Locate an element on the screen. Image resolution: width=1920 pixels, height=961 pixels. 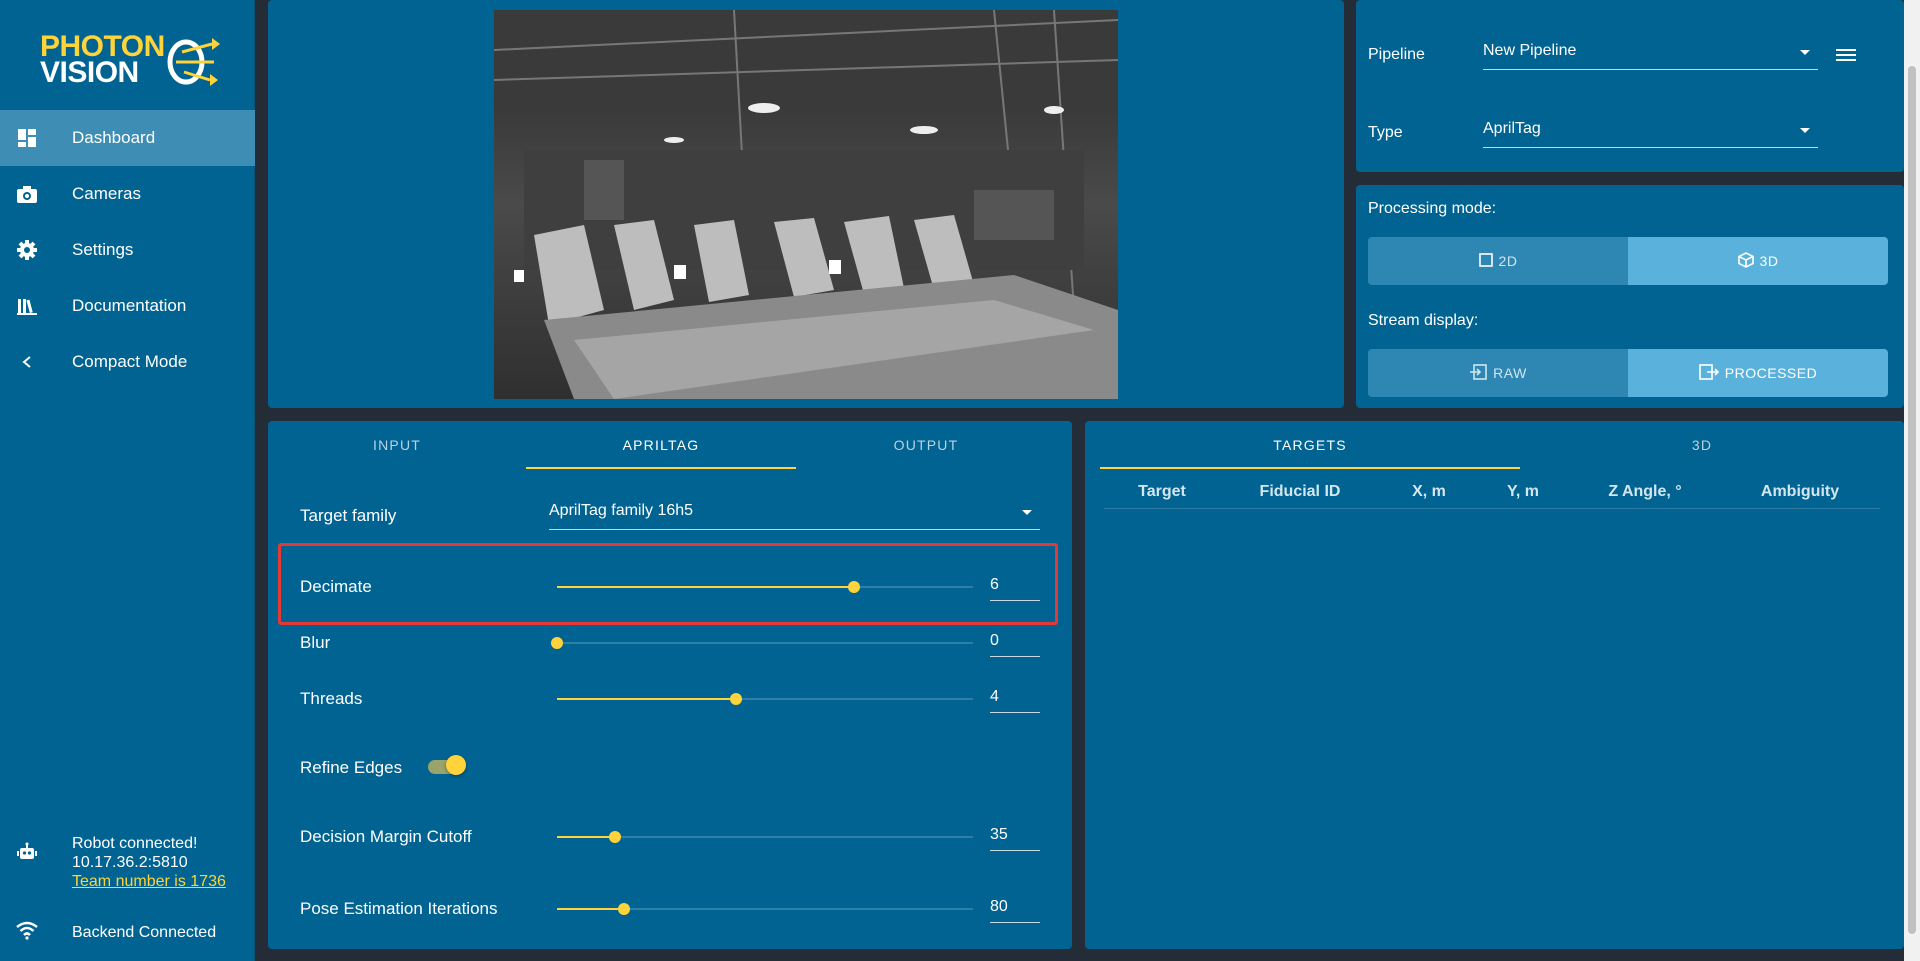
scrollbar-thumb is located at coordinates (1912, 500).